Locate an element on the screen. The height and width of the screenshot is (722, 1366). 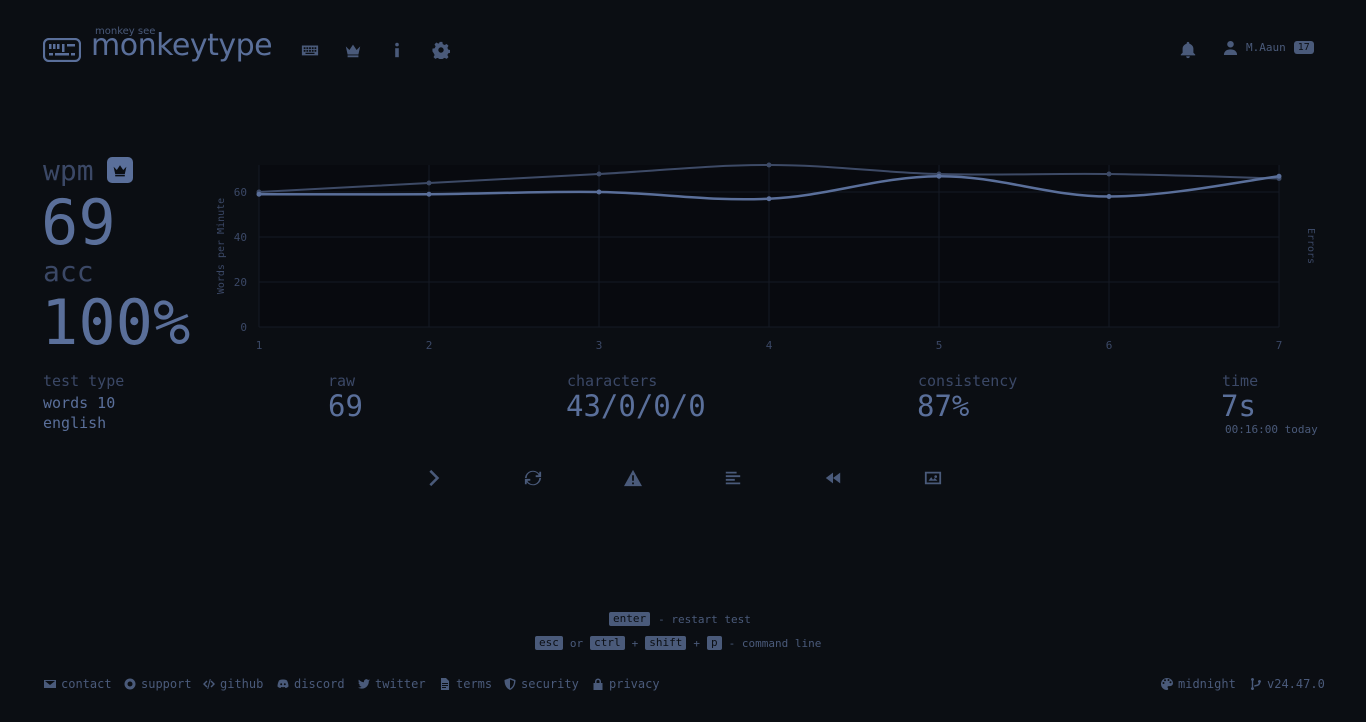
time-timestamp: 00:16:00 today is located at coordinates (1271, 429).